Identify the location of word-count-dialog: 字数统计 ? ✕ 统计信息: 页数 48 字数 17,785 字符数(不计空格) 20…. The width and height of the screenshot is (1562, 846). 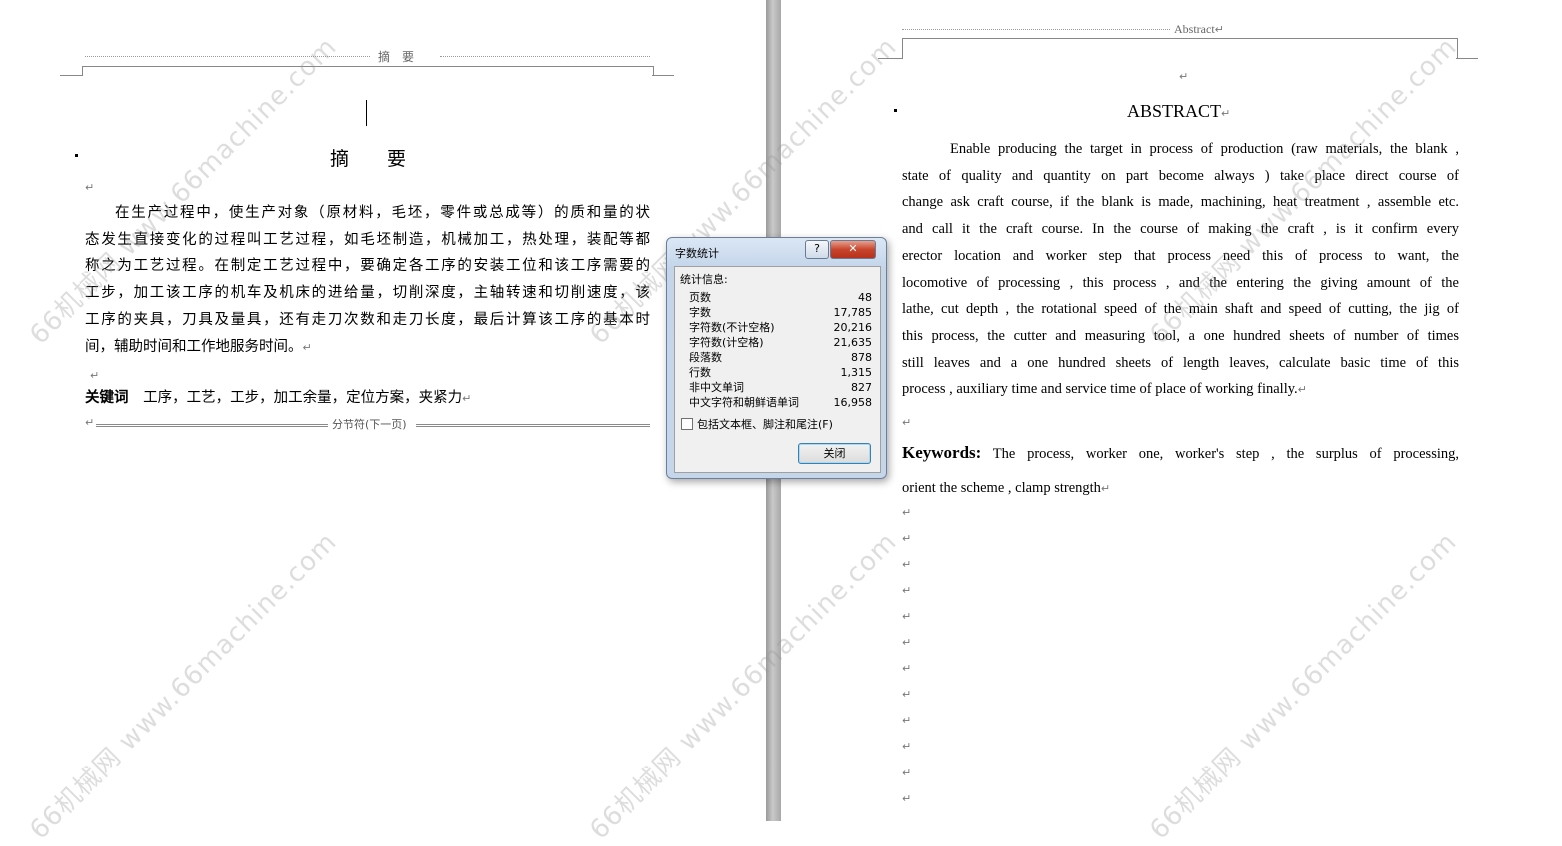
(776, 358).